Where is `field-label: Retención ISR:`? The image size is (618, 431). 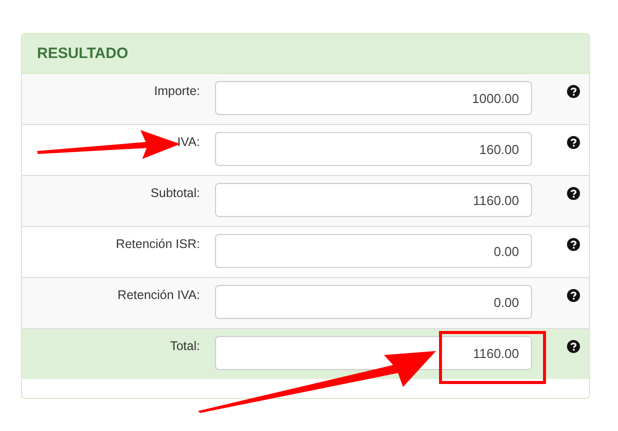
field-label: Retención ISR: is located at coordinates (158, 244).